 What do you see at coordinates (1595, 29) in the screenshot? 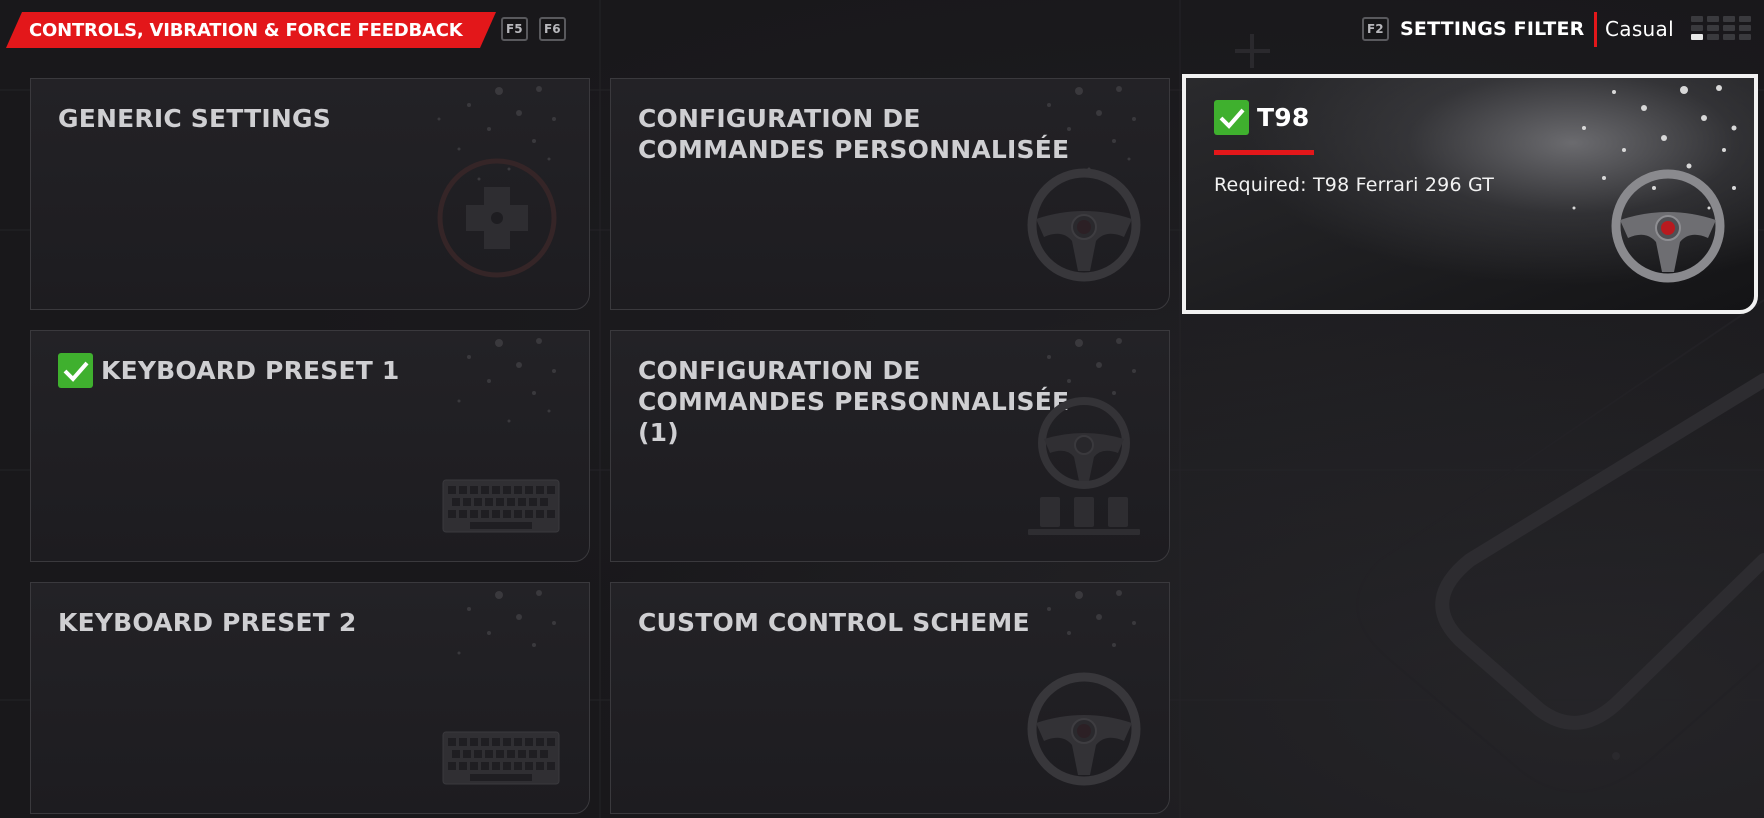
I see `filter-divider` at bounding box center [1595, 29].